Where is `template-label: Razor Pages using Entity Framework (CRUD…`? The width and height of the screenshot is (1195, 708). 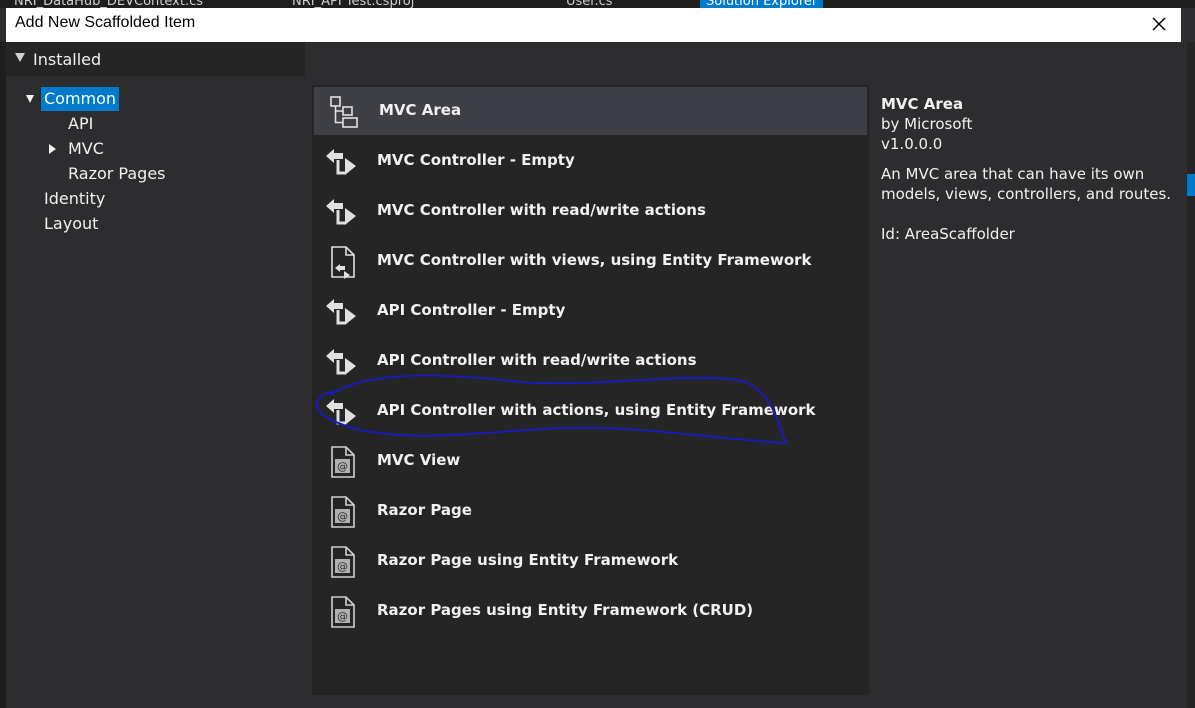 template-label: Razor Pages using Entity Framework (CRUD… is located at coordinates (565, 610).